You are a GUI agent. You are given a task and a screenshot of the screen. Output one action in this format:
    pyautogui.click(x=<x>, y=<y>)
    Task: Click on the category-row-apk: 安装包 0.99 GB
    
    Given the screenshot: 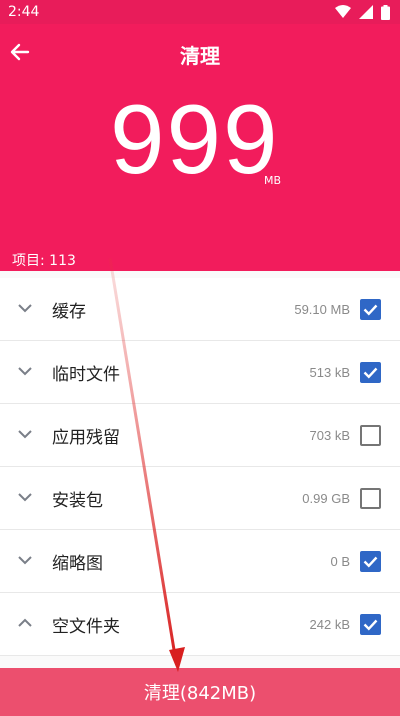 What is the action you would take?
    pyautogui.click(x=200, y=498)
    